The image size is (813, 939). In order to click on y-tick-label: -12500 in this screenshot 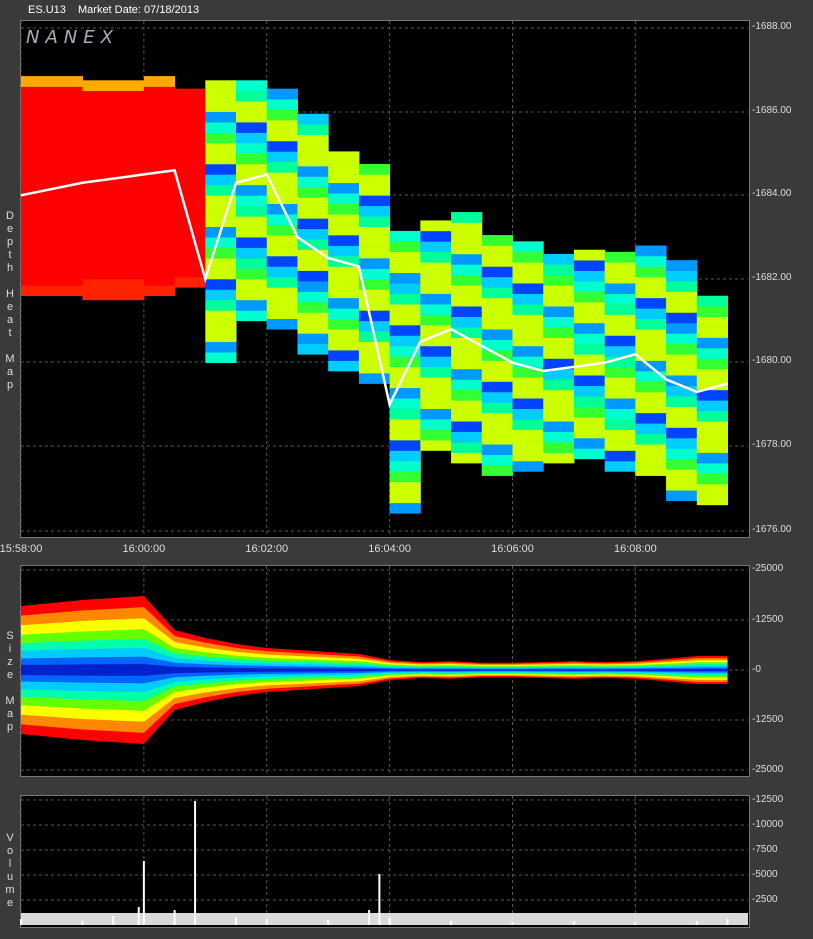, I will do `click(768, 619)`.